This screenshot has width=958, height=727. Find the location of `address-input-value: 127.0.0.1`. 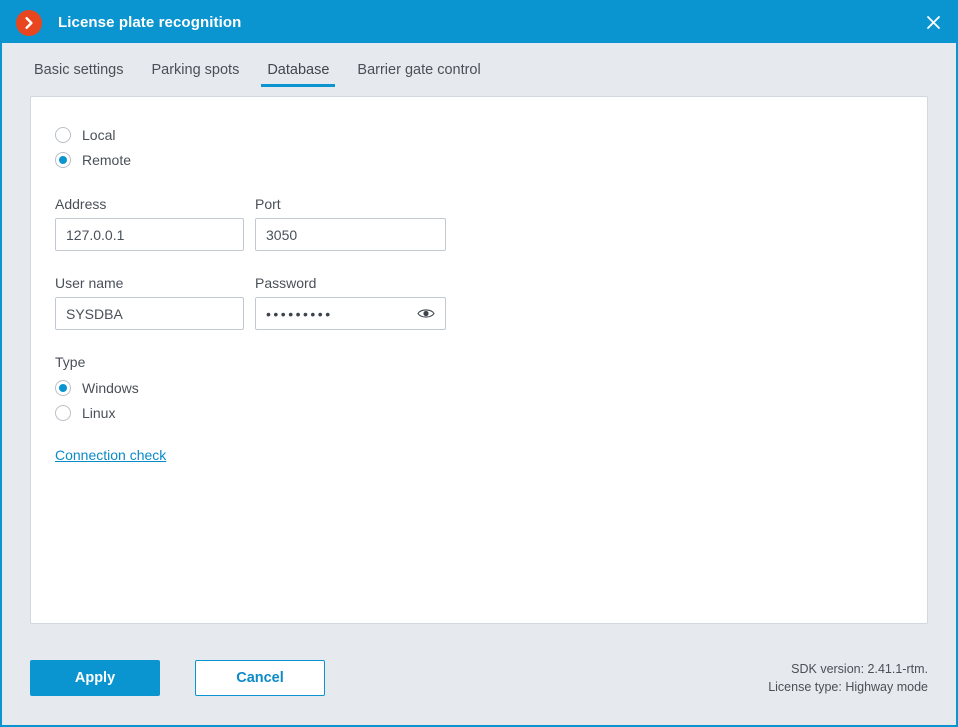

address-input-value: 127.0.0.1 is located at coordinates (95, 234).